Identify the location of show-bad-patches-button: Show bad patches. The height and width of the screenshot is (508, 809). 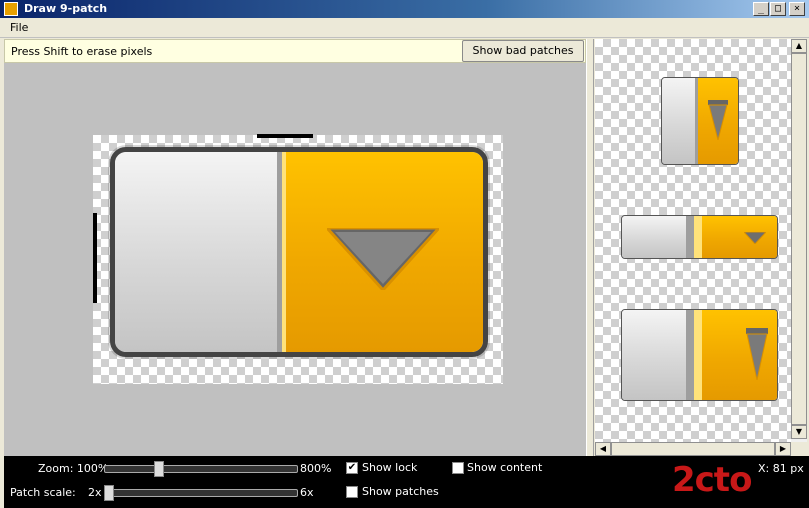
(523, 51).